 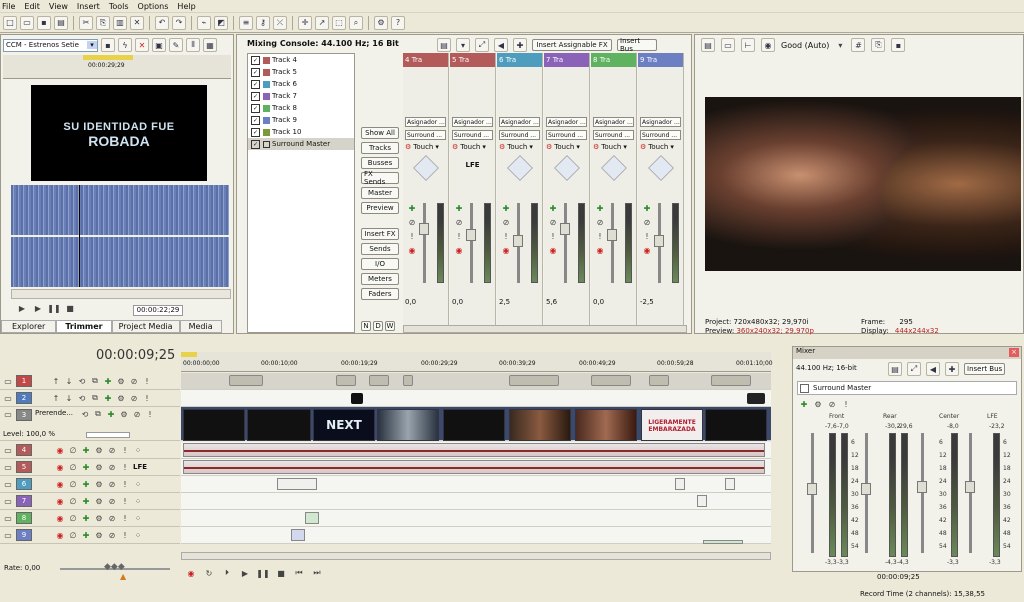 I want to click on split-icon: ⫴, so click(x=193, y=45).